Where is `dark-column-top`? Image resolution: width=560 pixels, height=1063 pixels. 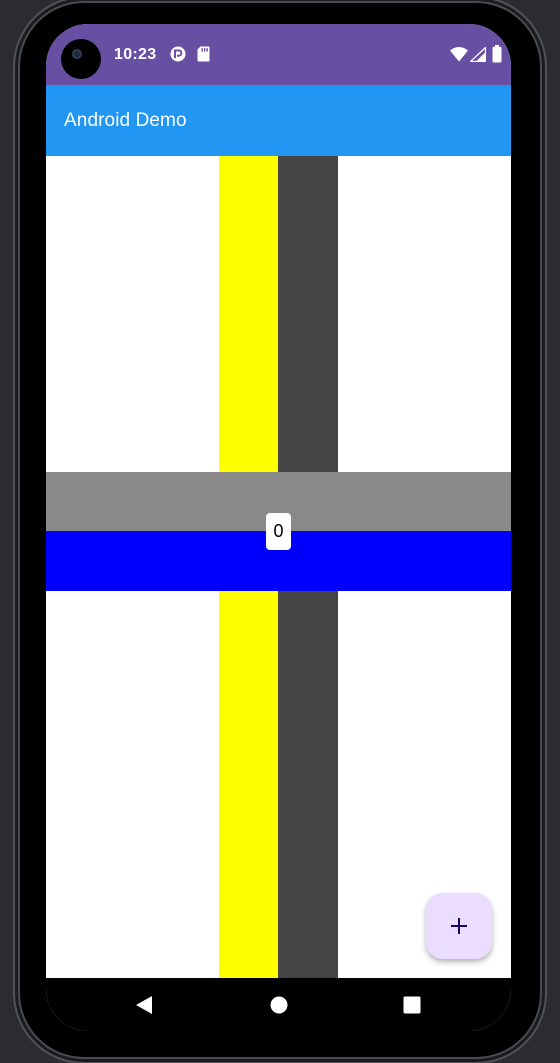
dark-column-top is located at coordinates (308, 314).